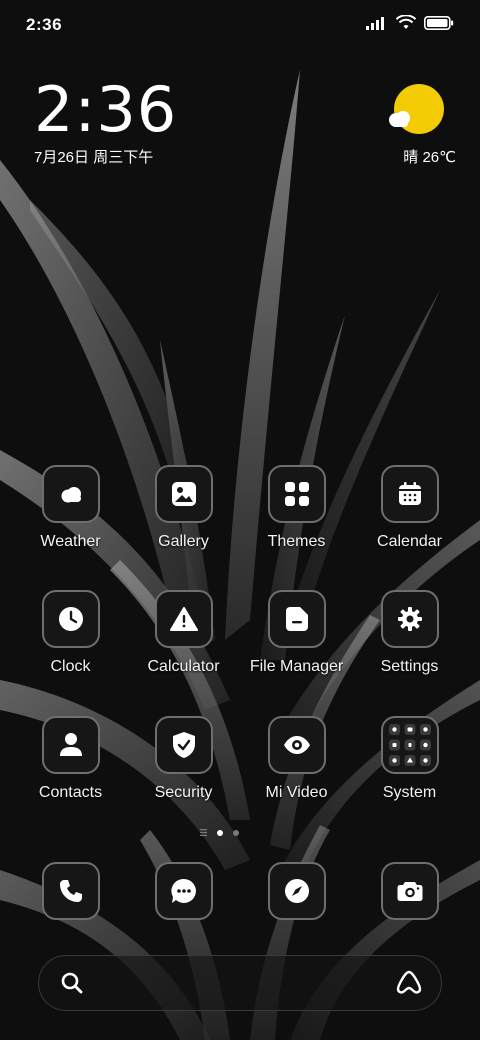 The image size is (480, 1040). I want to click on dock-camera, so click(409, 891).